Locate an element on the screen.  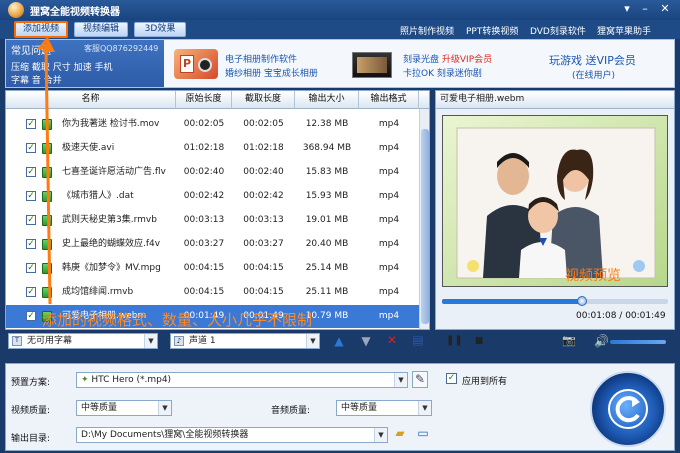
video-quality-label: 视频质量: is located at coordinates (31, 411).